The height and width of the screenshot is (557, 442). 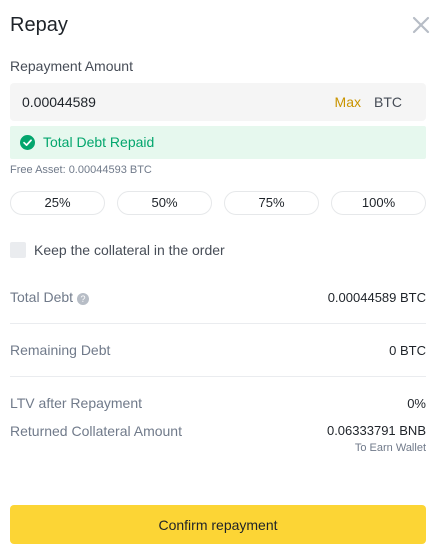 What do you see at coordinates (81, 170) in the screenshot?
I see `free-asset-text: Free Asset: 0.00044593 BTC` at bounding box center [81, 170].